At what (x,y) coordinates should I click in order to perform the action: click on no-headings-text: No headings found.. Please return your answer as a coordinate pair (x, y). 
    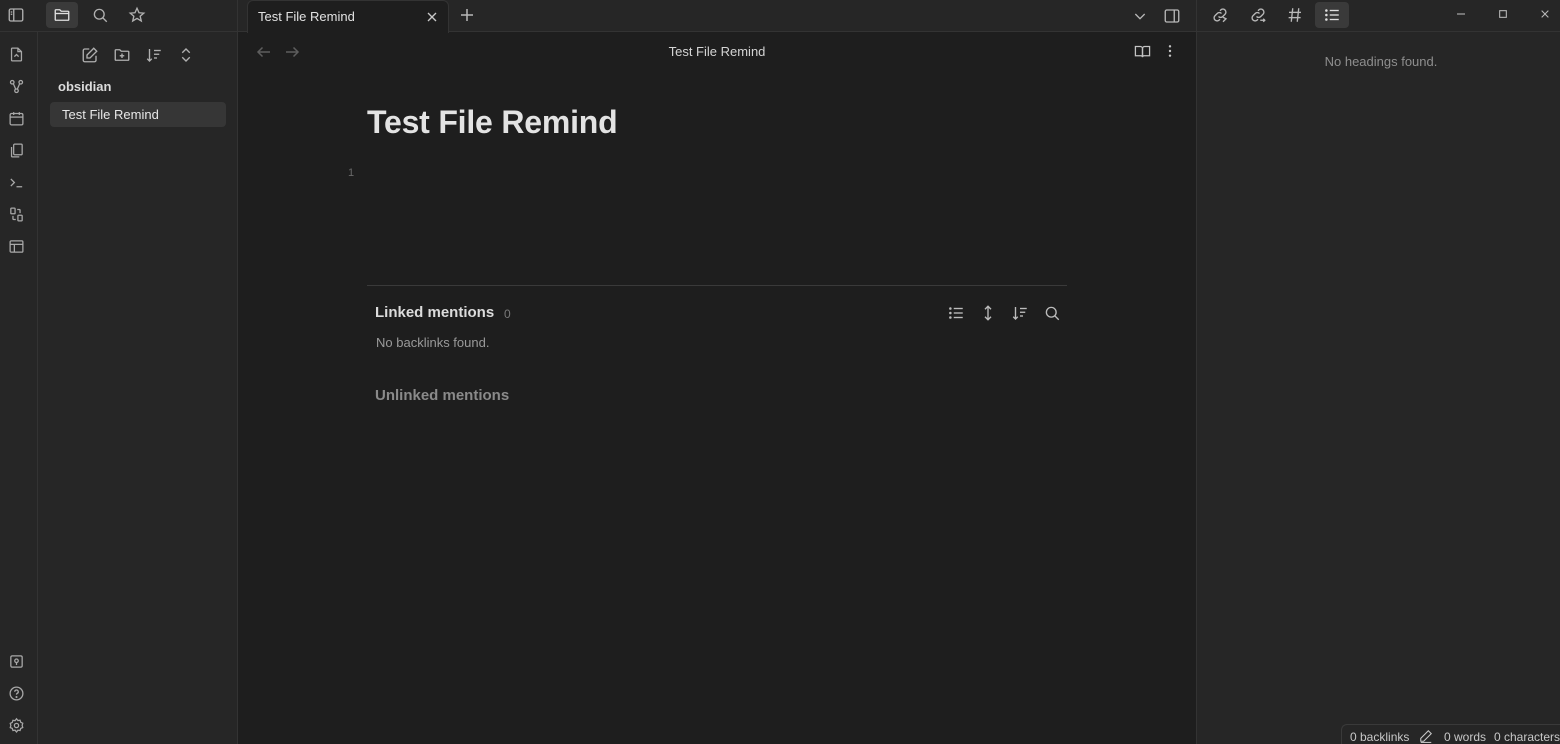
    Looking at the image, I should click on (1381, 61).